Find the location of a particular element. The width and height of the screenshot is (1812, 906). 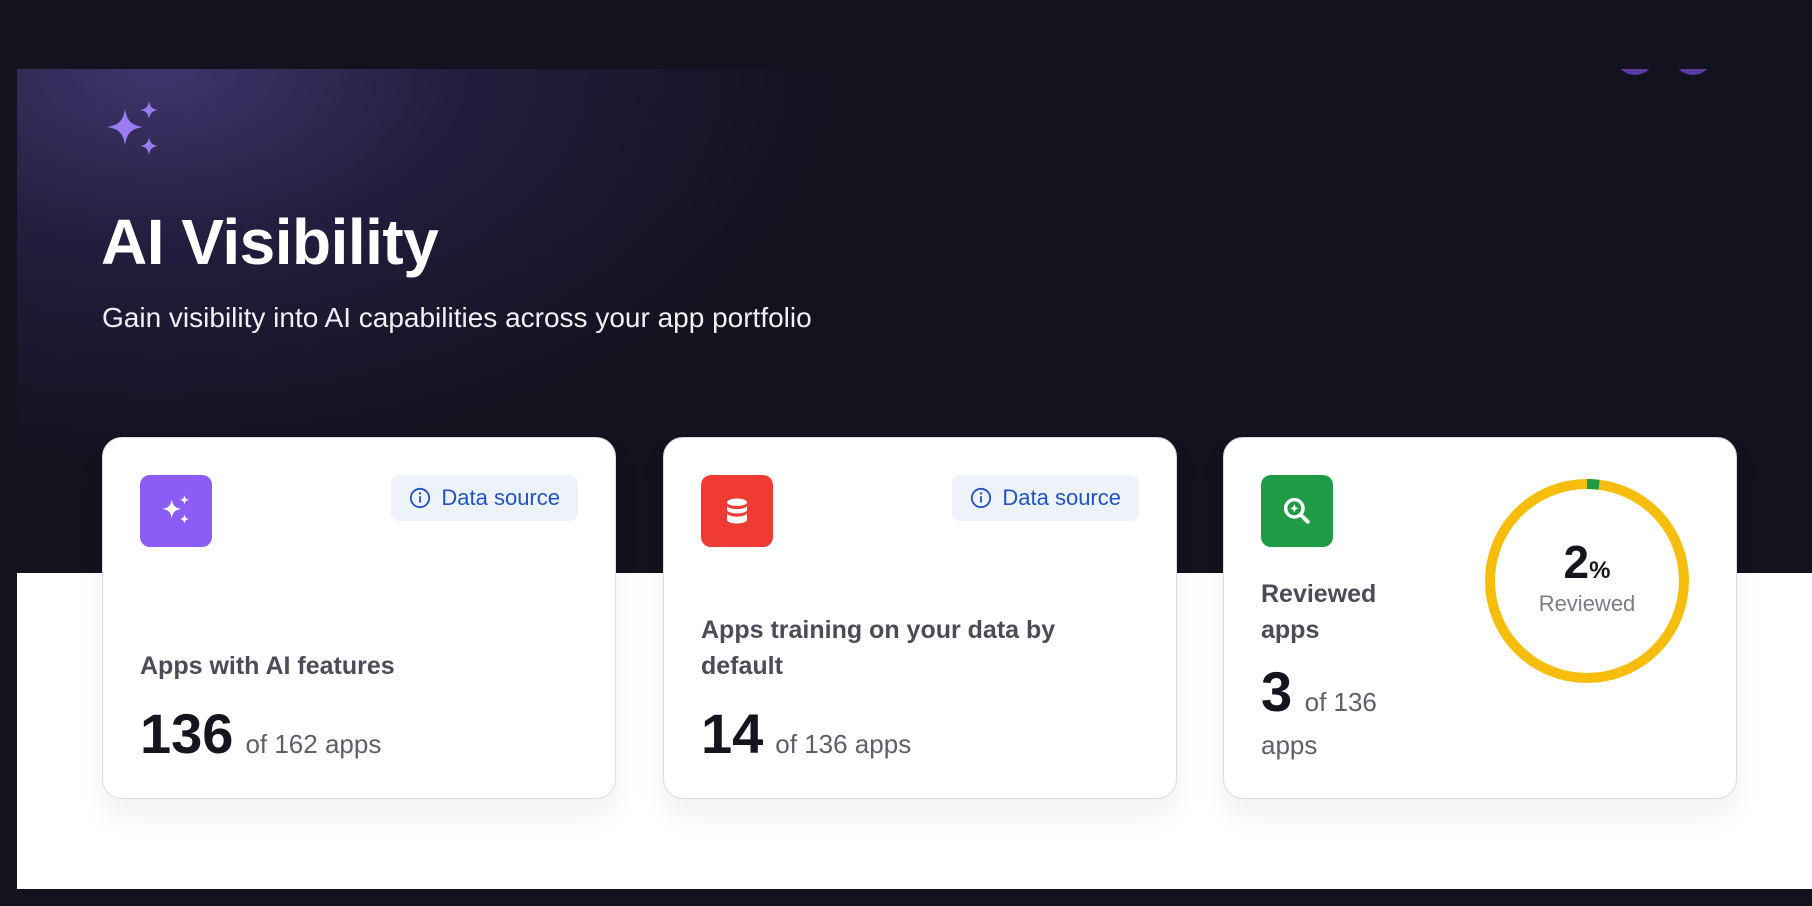

database-icon is located at coordinates (737, 511).